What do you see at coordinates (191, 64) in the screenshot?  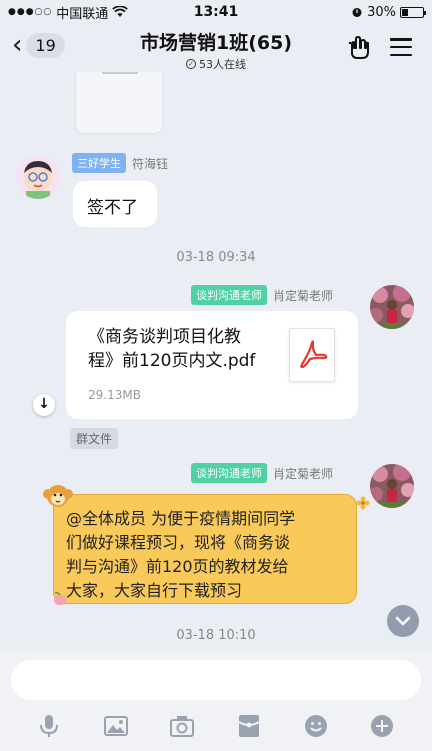 I see `online-check-icon: ✓` at bounding box center [191, 64].